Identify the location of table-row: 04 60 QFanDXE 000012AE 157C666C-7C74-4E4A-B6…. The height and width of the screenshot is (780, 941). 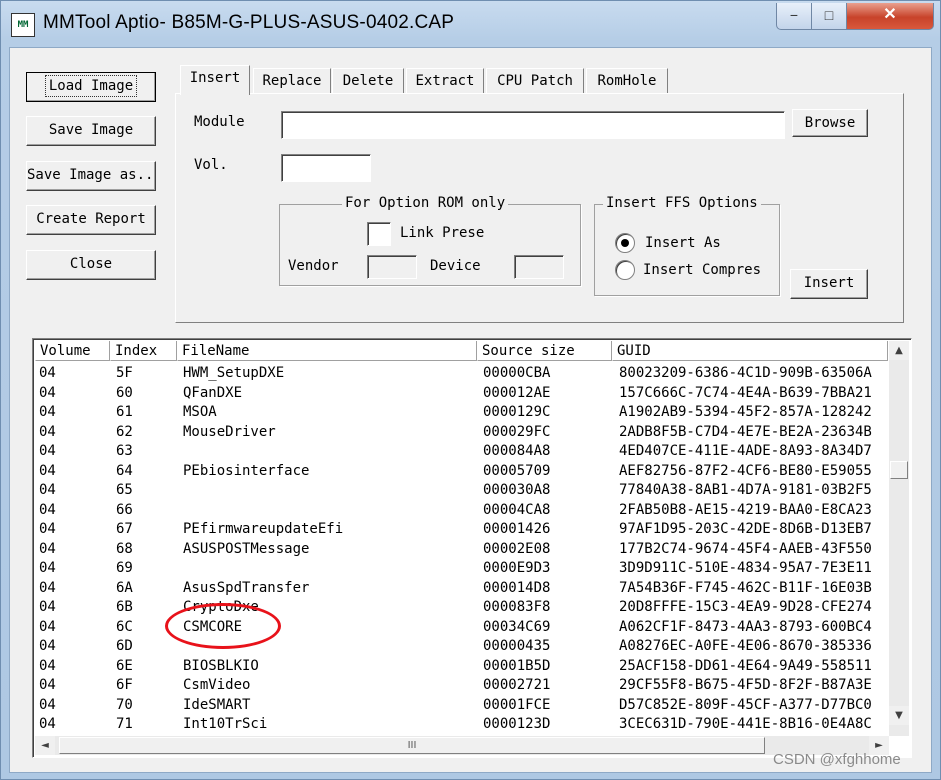
(461, 394).